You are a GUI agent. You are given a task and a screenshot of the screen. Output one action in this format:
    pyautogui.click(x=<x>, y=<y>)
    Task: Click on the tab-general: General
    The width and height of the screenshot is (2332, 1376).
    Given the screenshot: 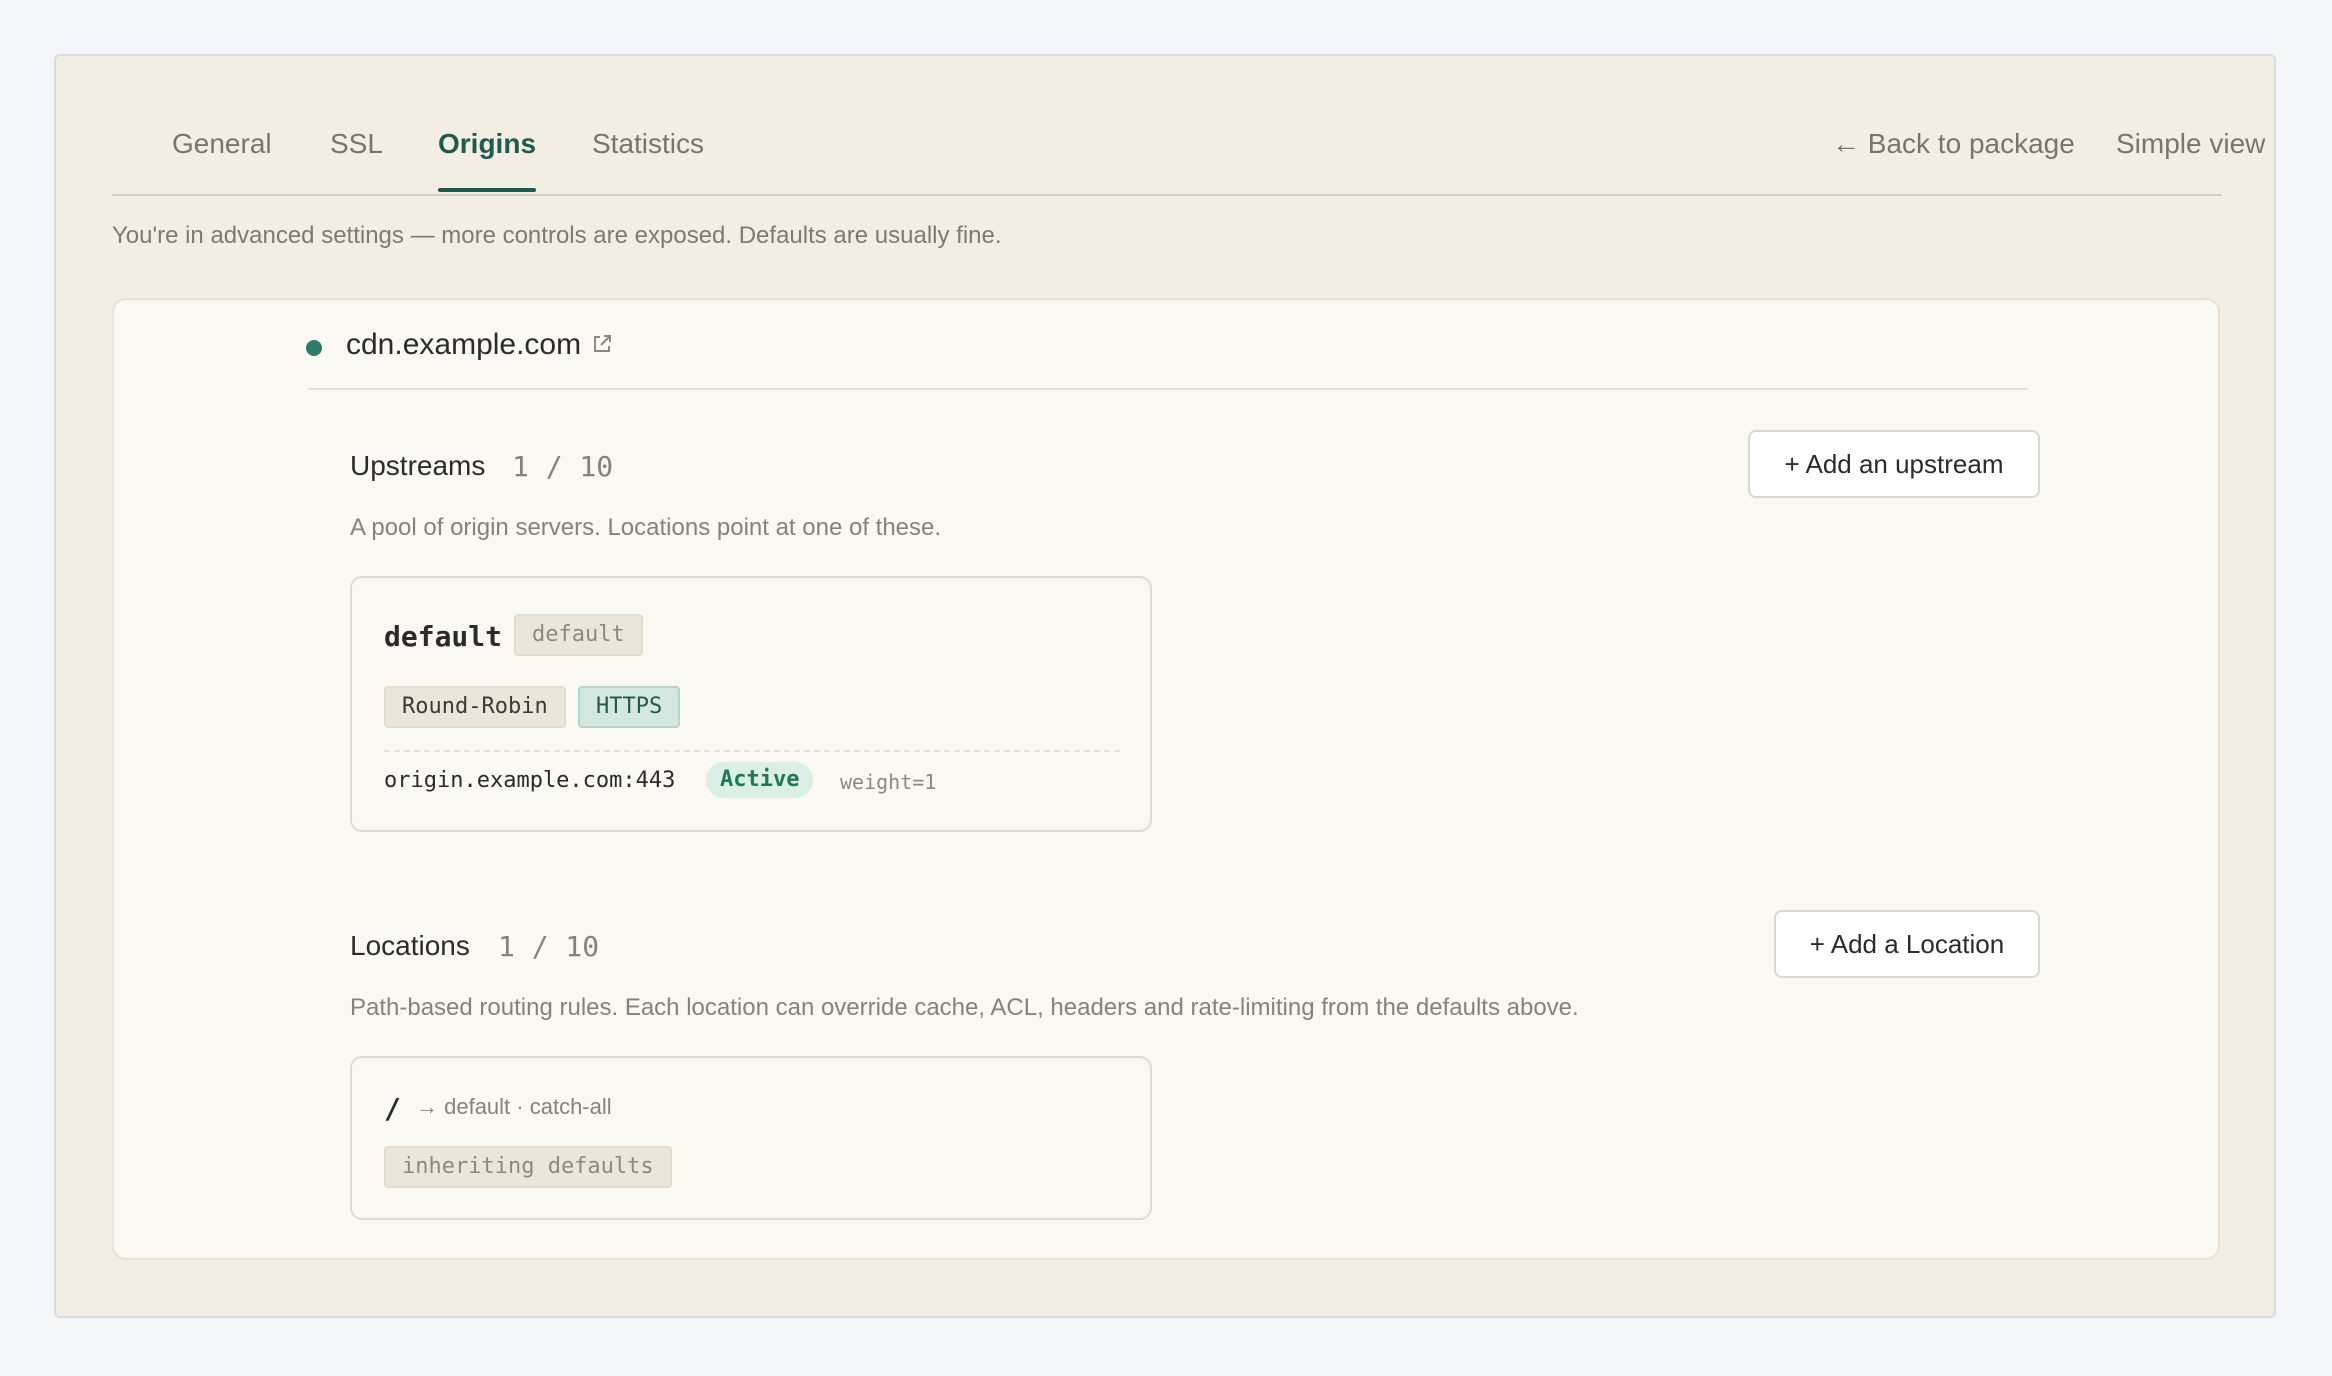 What is the action you would take?
    pyautogui.click(x=222, y=144)
    